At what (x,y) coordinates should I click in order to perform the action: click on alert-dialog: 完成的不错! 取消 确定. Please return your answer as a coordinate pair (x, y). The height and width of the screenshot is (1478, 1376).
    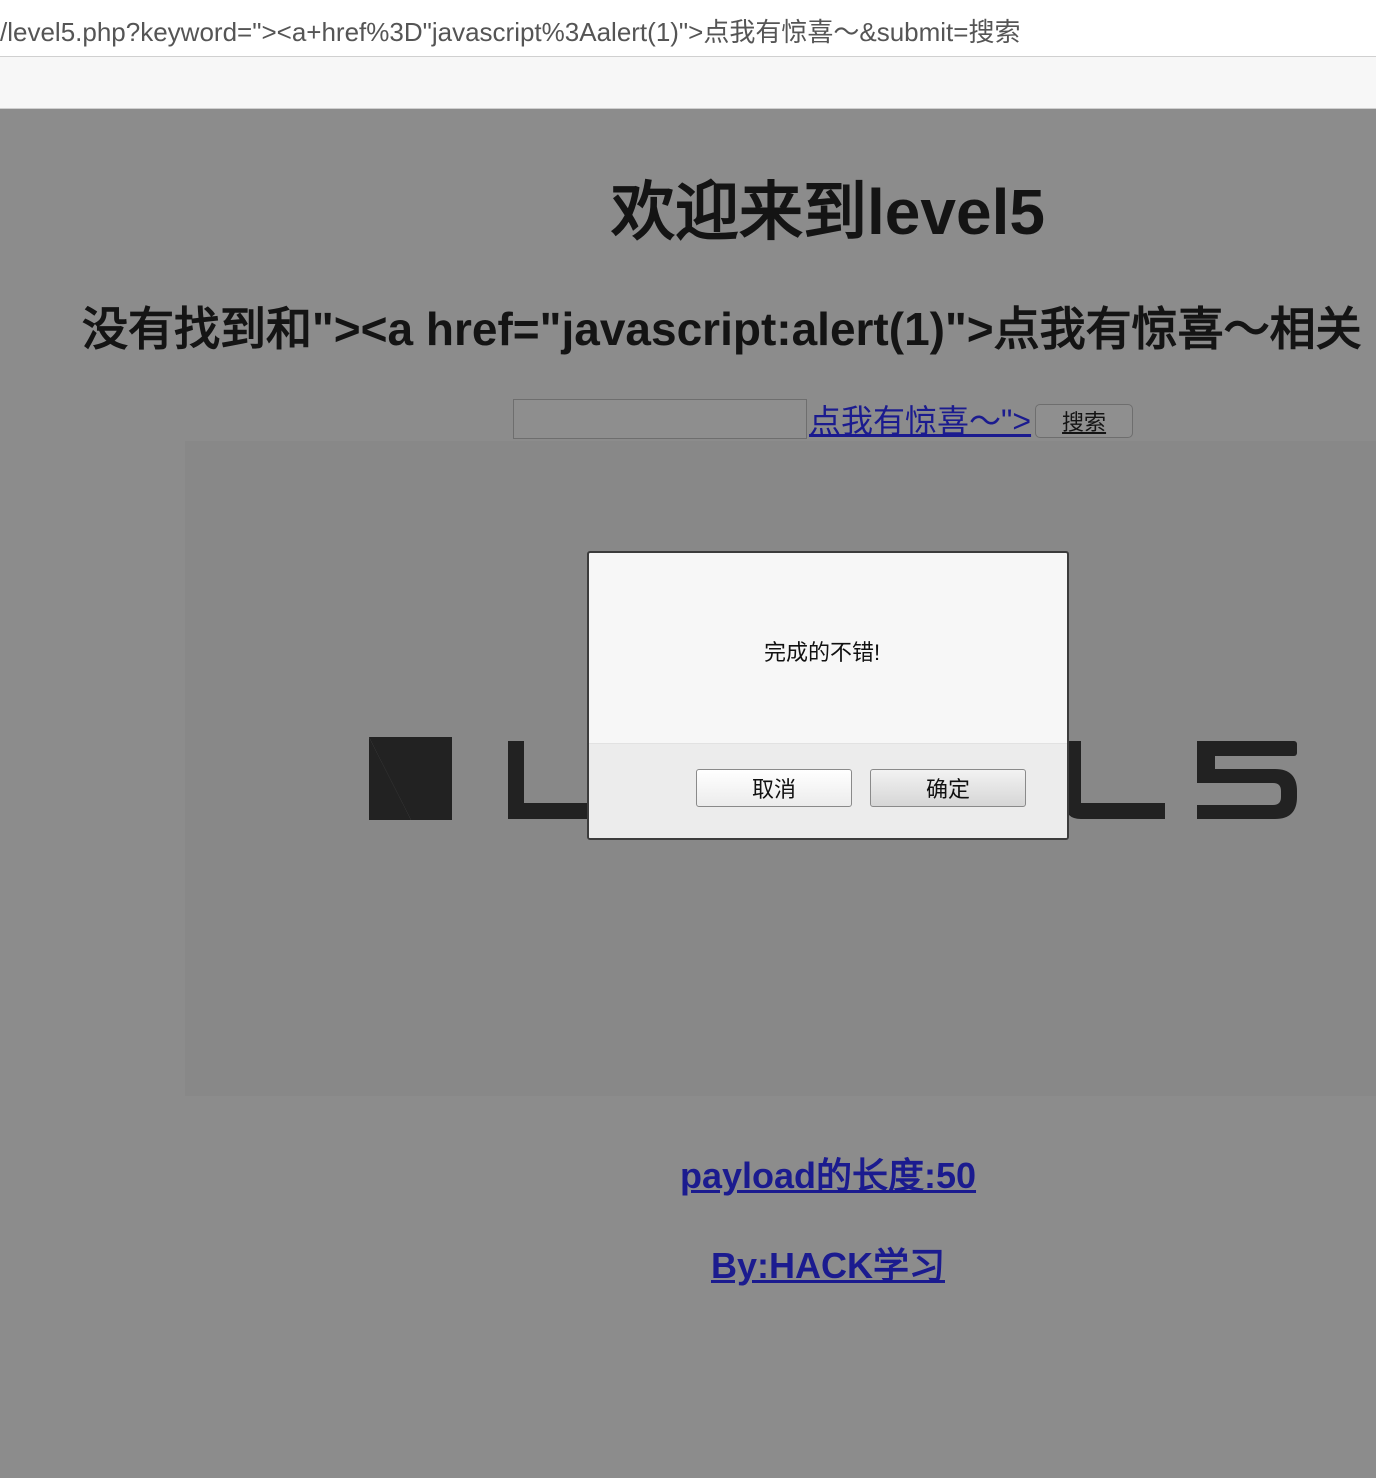
    Looking at the image, I should click on (828, 695).